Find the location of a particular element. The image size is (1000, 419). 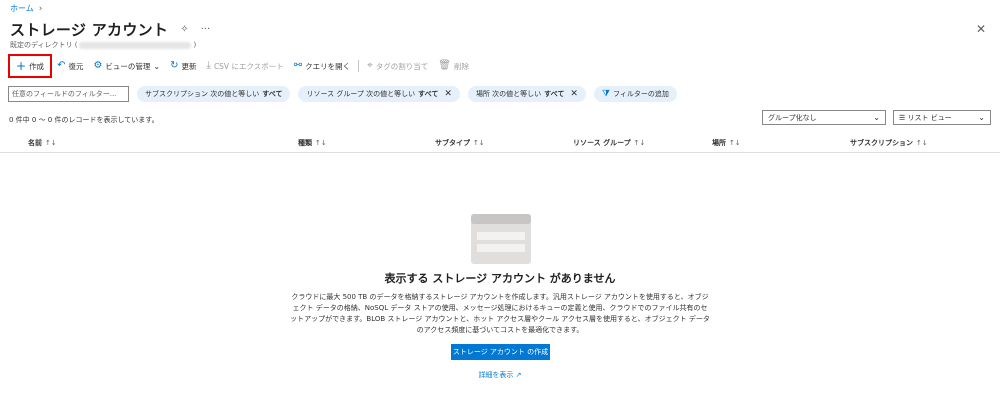

group-by-select: グループ化なし ⌄ is located at coordinates (824, 117).